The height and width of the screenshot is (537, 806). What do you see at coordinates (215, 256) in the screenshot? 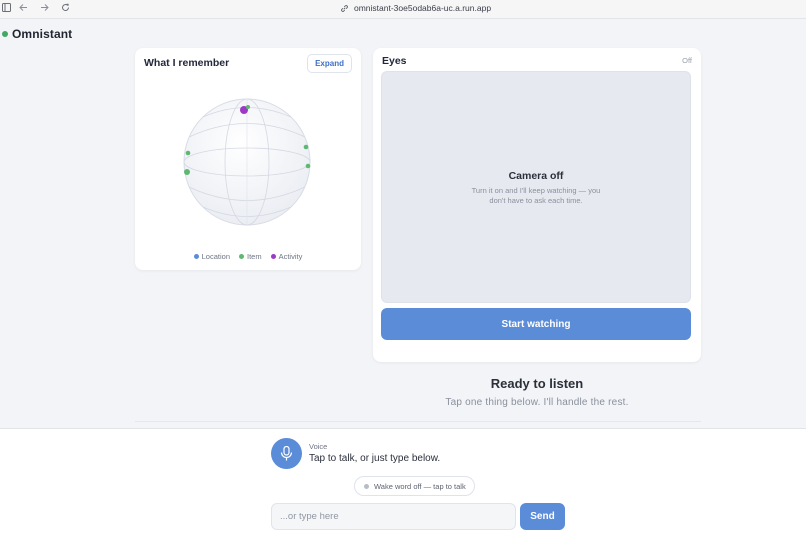
I see `legend-location-label: Location` at bounding box center [215, 256].